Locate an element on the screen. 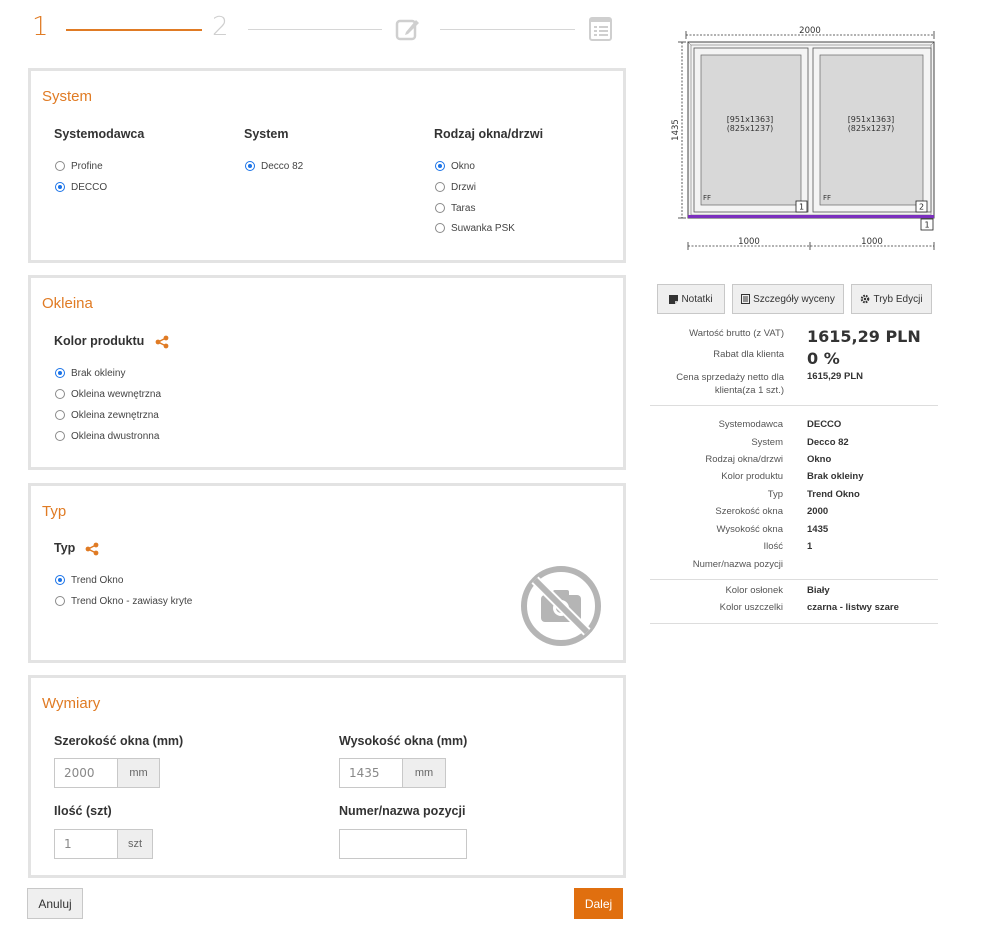 This screenshot has height=941, width=984. radio-okleina-wewnetrzna: Okleina wewnętrzna is located at coordinates (108, 394).